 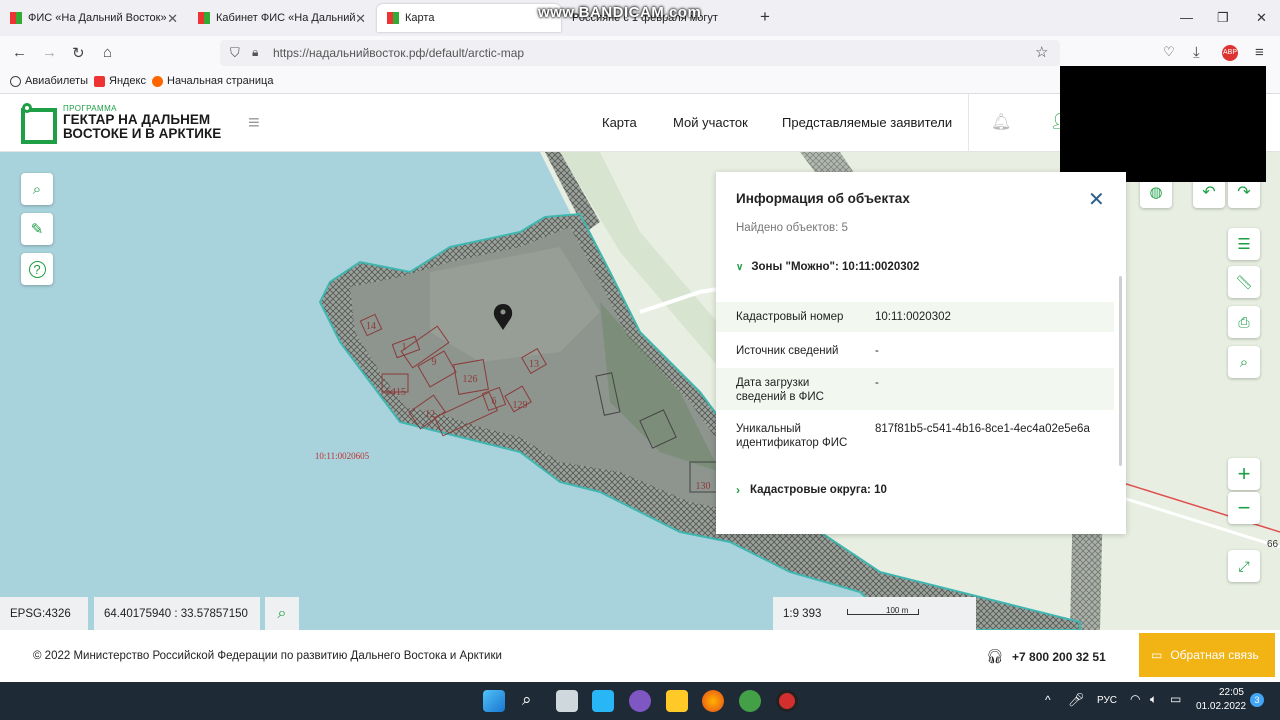 I want to click on microphone-icon: 🎤︎, so click(x=1076, y=700).